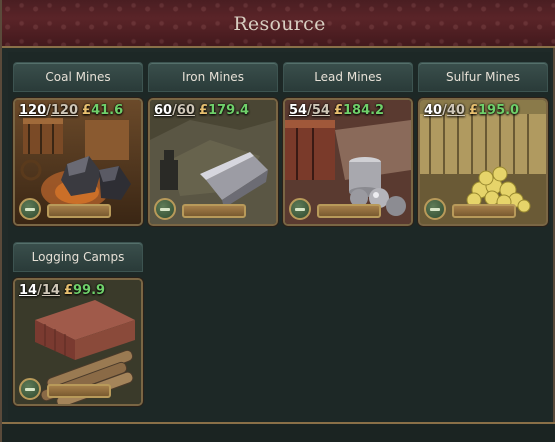 This screenshot has width=555, height=442. I want to click on panel-title: Resource, so click(279, 24).